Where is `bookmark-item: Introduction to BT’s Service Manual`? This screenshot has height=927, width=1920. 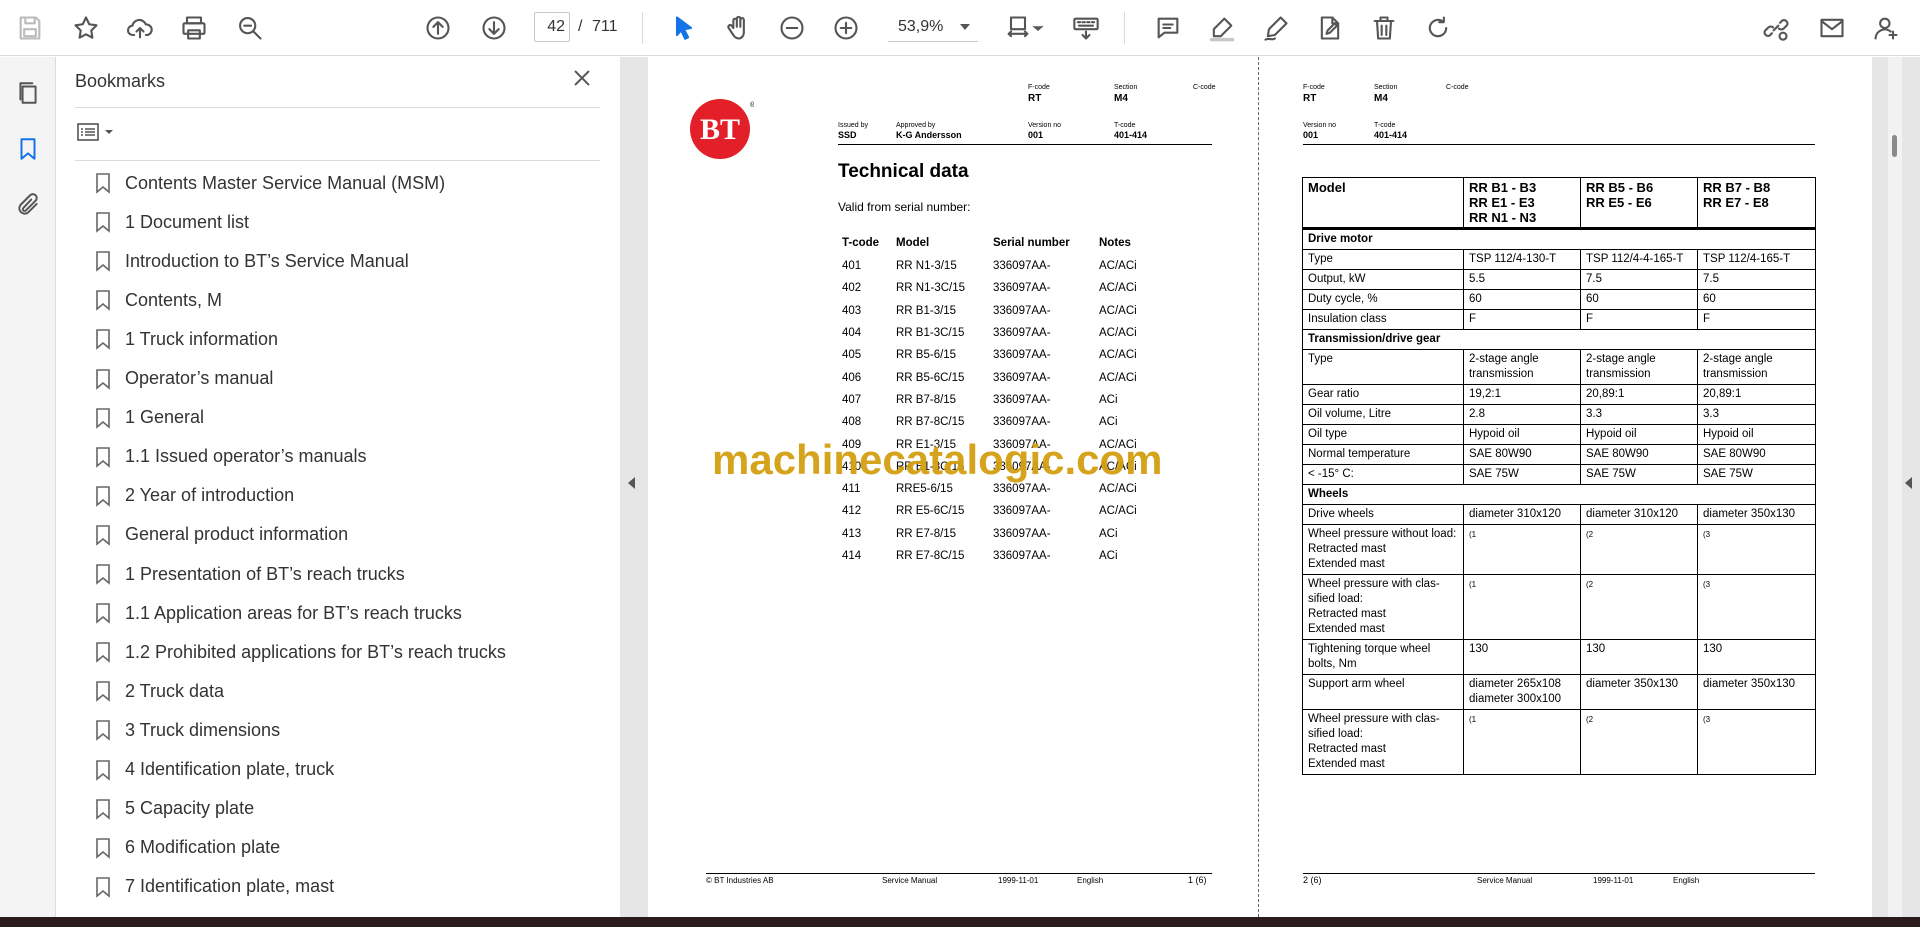 bookmark-item: Introduction to BT’s Service Manual is located at coordinates (340, 261).